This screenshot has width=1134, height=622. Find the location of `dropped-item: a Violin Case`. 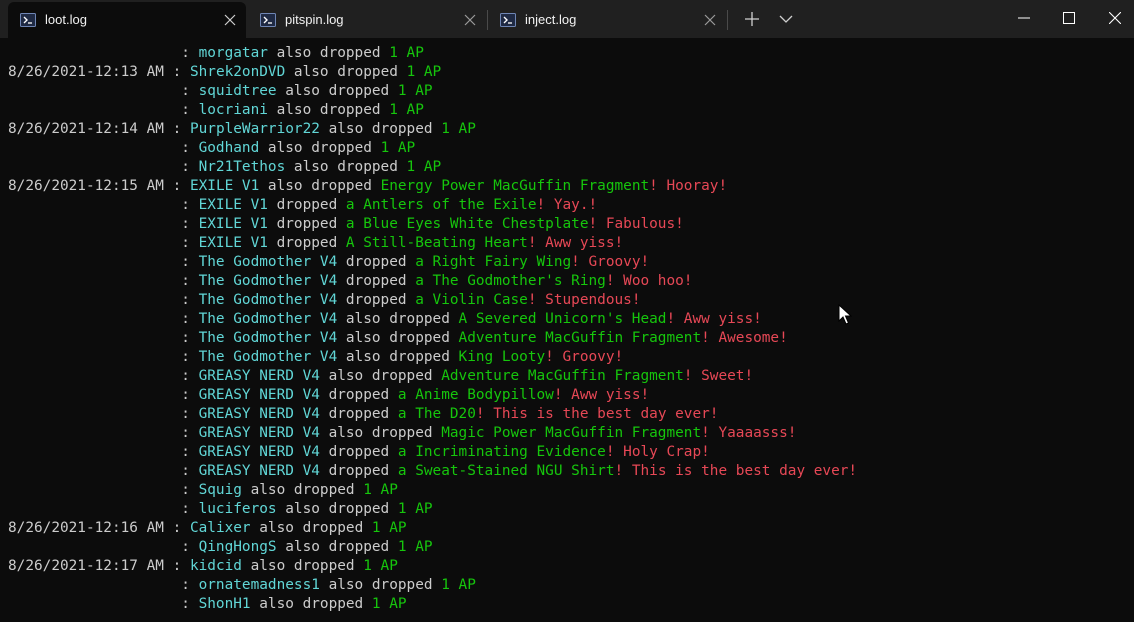

dropped-item: a Violin Case is located at coordinates (471, 300).